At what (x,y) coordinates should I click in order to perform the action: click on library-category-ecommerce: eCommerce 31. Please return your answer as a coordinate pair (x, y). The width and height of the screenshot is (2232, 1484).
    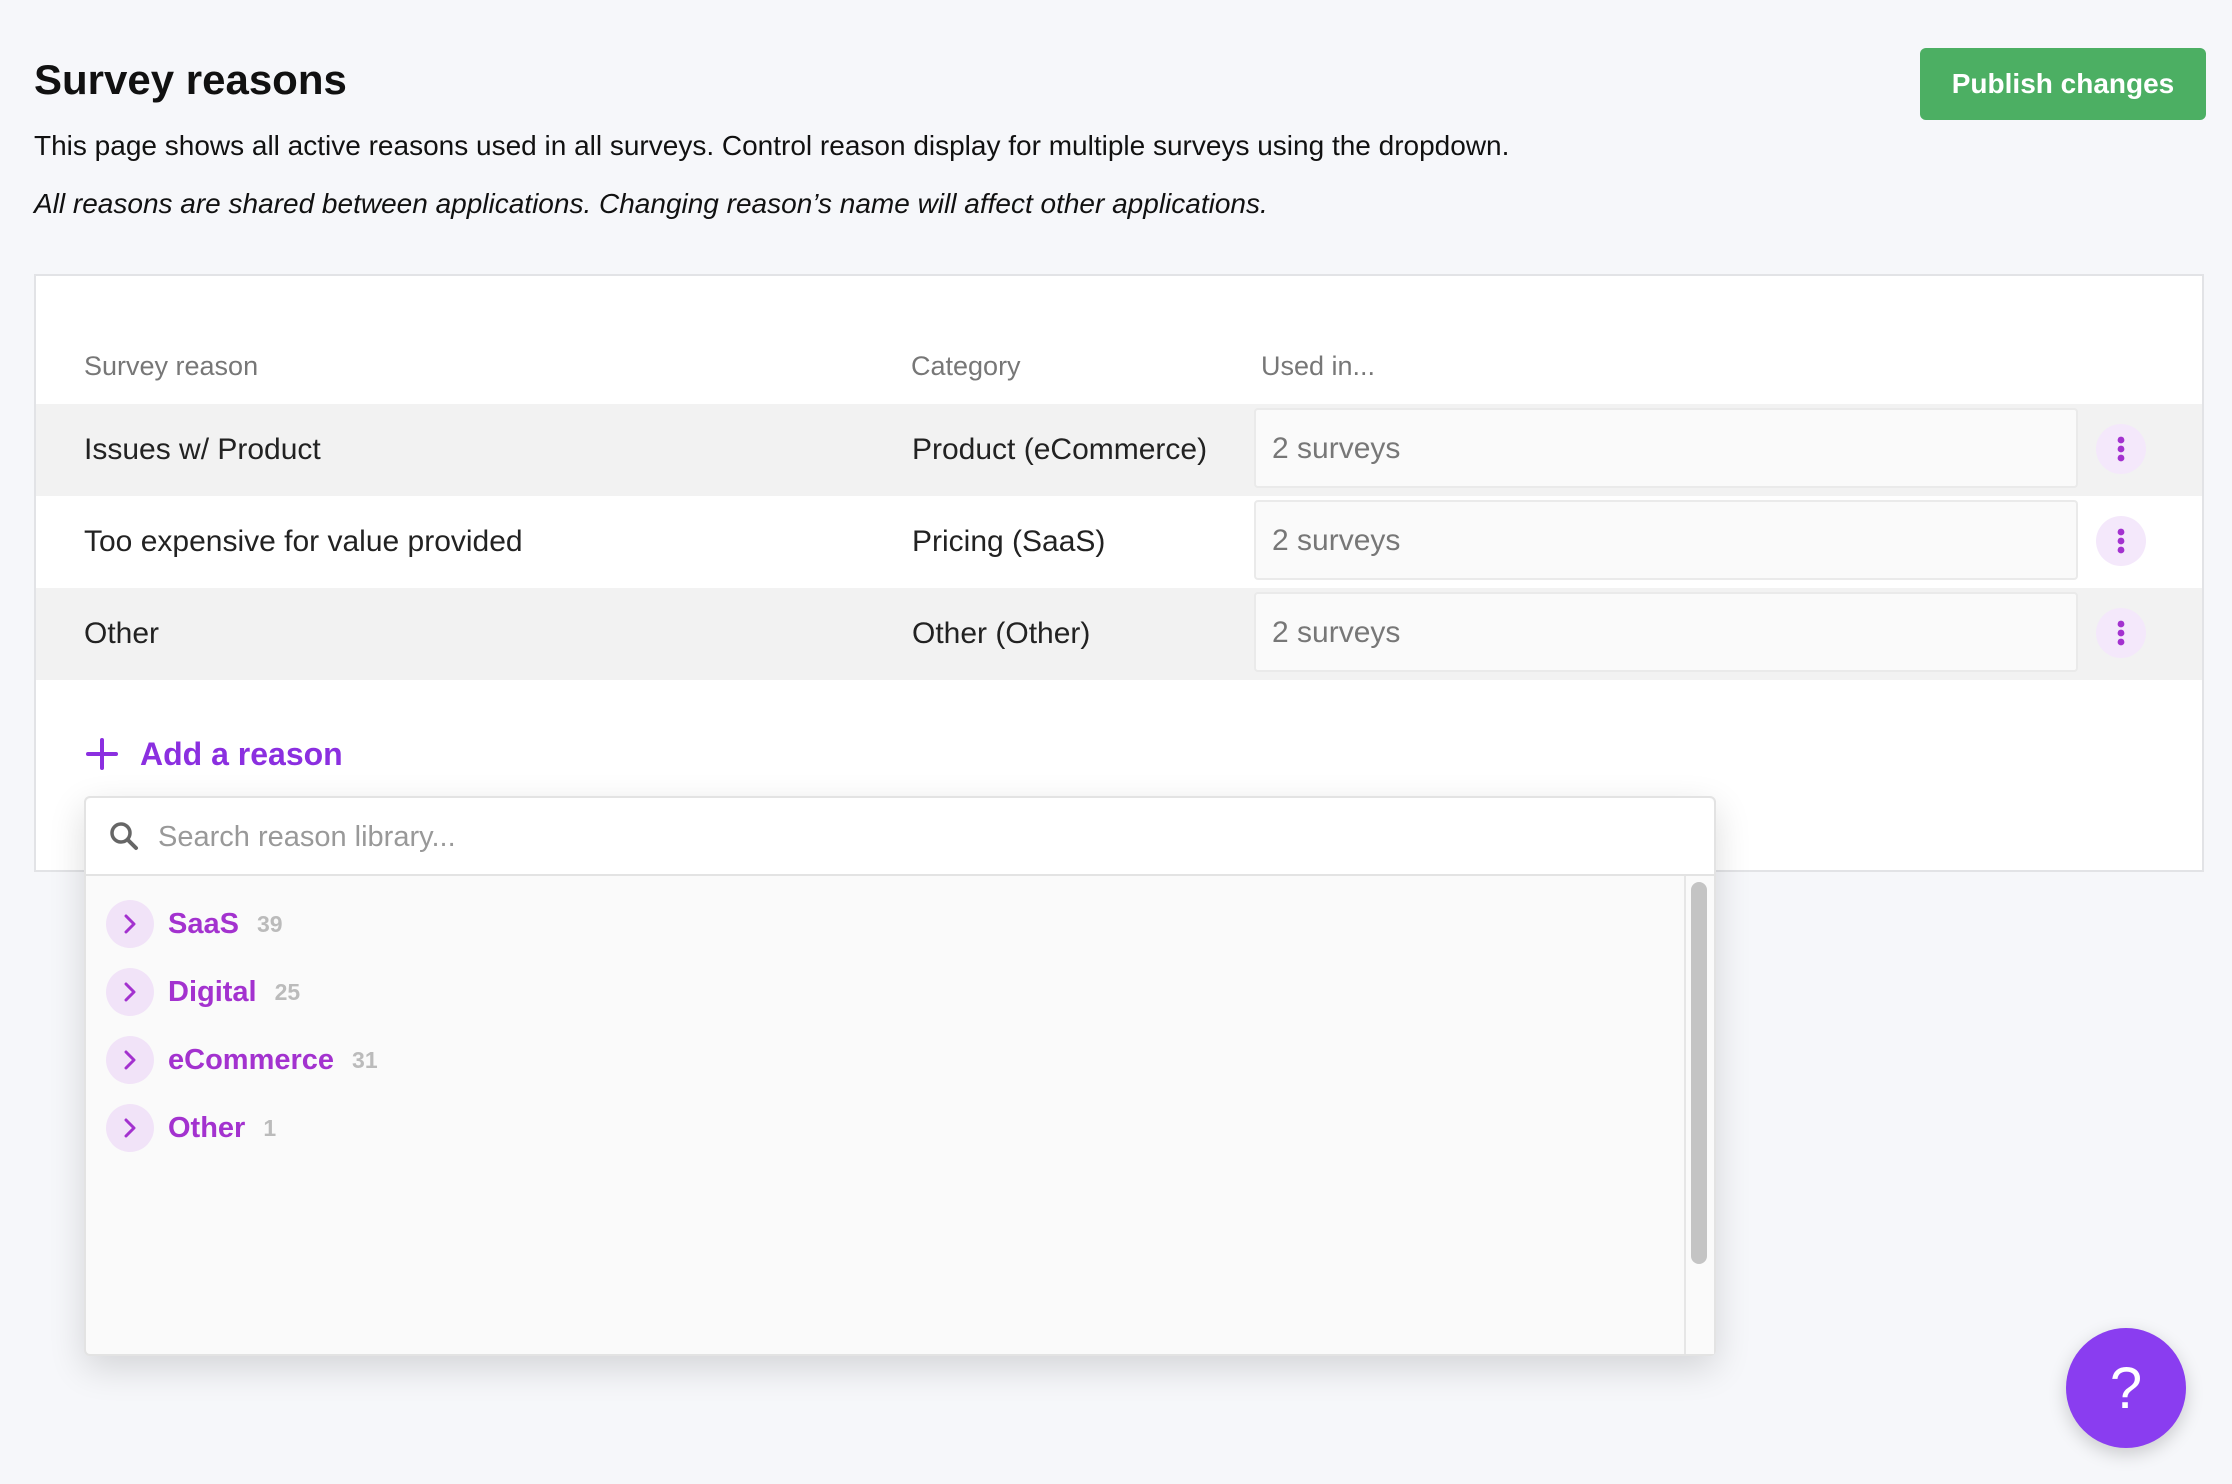
    Looking at the image, I should click on (242, 1060).